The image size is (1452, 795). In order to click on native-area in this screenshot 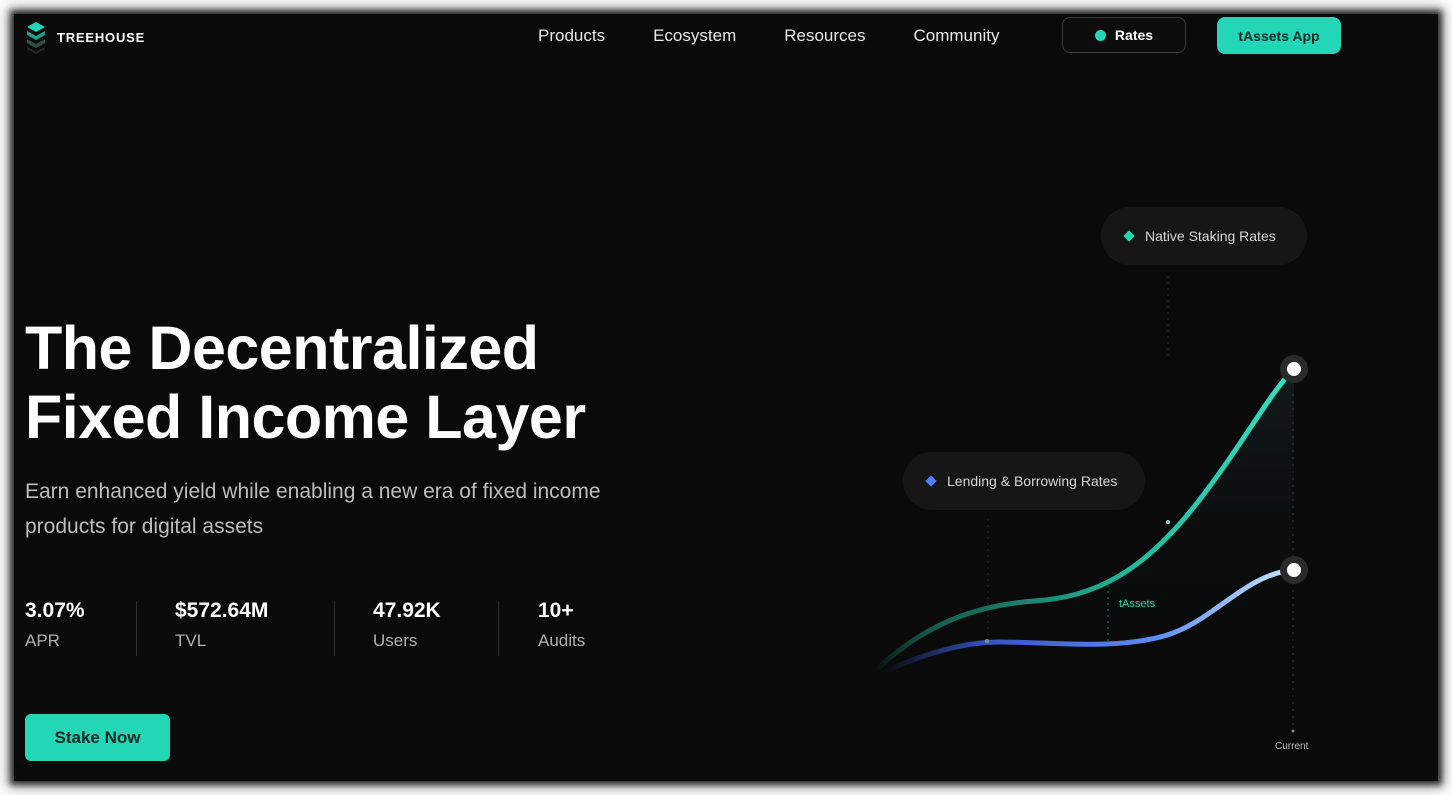, I will do `click(1084, 521)`.